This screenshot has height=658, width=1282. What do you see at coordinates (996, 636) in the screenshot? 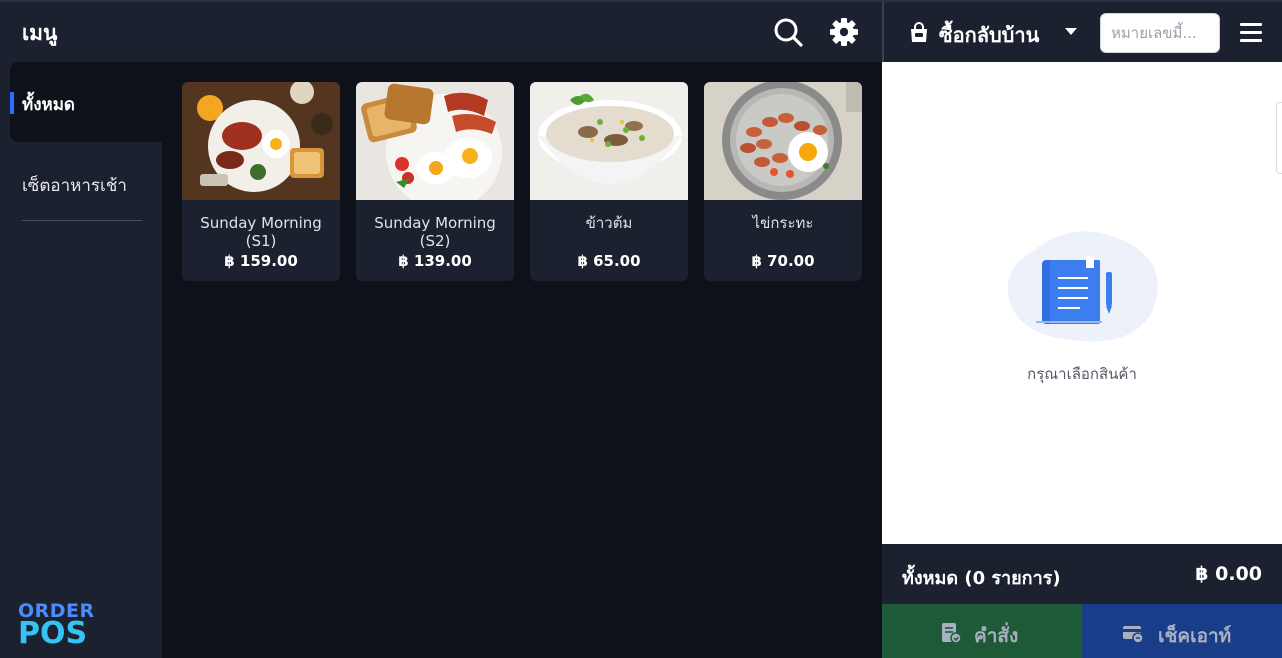
I see `order-button-label: คำสั่ง` at bounding box center [996, 636].